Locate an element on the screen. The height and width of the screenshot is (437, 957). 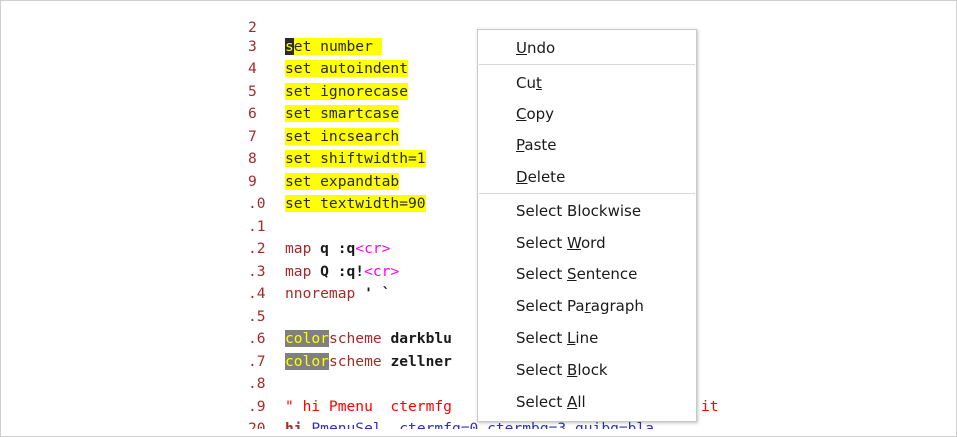
keyword: hi is located at coordinates (294, 424).